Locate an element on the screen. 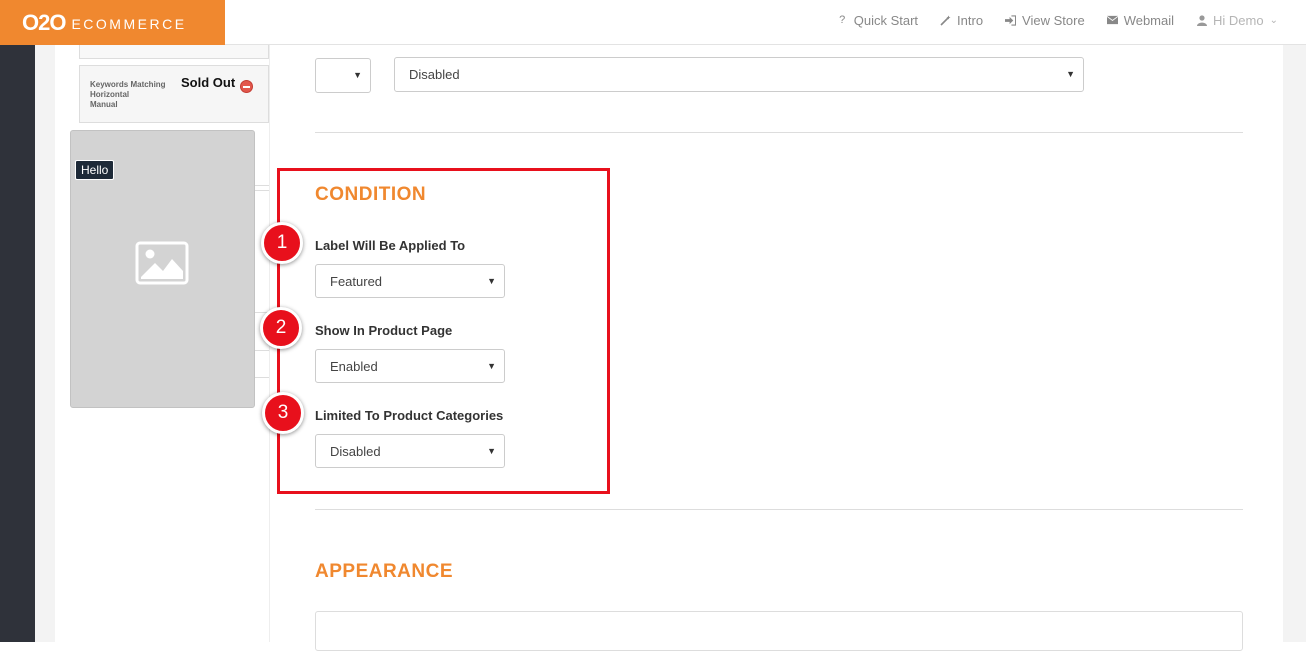 The width and height of the screenshot is (1306, 651). keywords-line-1: Keywords Matching is located at coordinates (128, 84).